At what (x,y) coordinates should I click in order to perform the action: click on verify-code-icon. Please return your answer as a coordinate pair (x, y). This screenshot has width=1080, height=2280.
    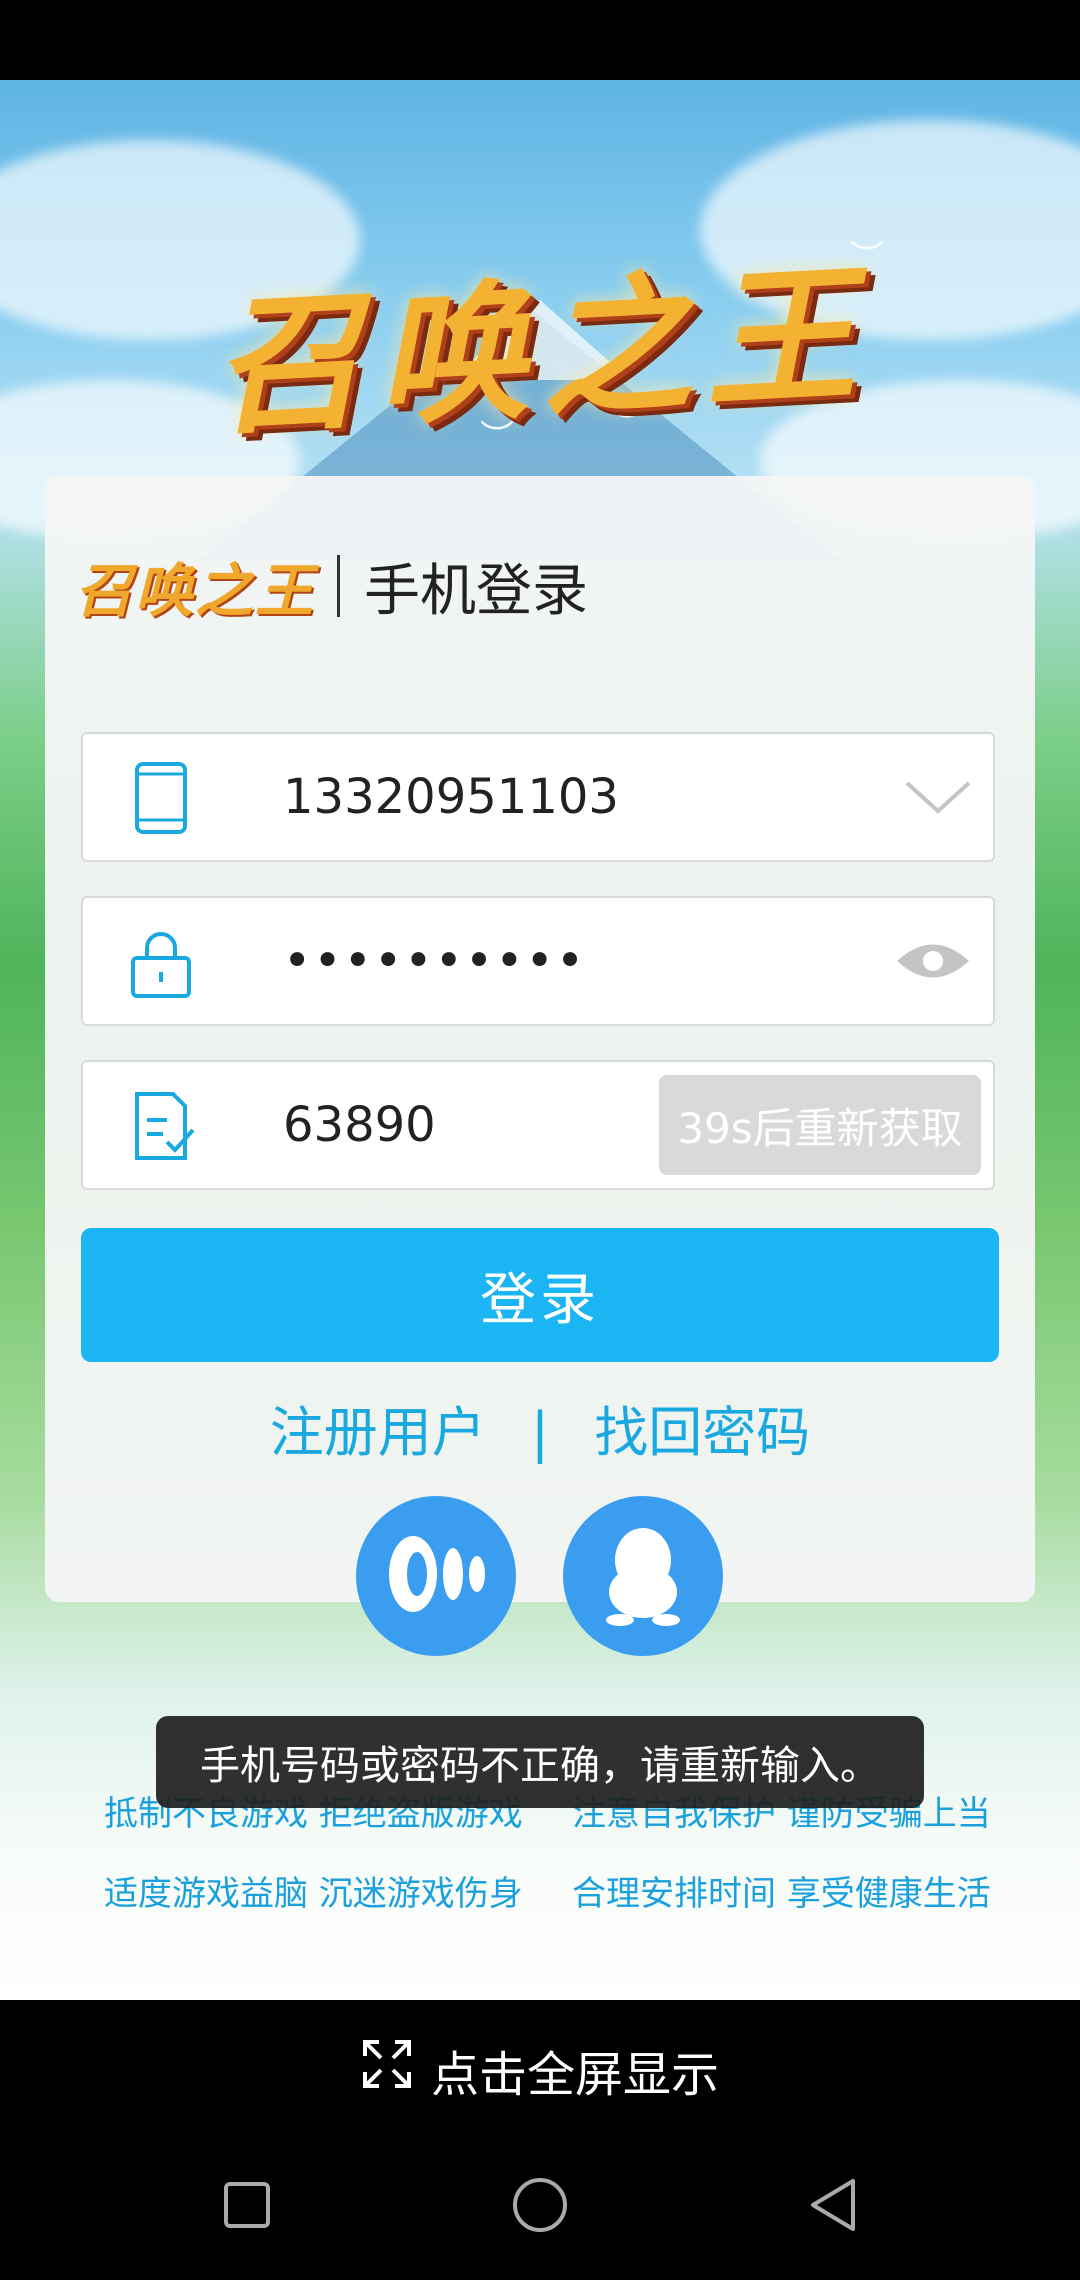
    Looking at the image, I should click on (161, 1126).